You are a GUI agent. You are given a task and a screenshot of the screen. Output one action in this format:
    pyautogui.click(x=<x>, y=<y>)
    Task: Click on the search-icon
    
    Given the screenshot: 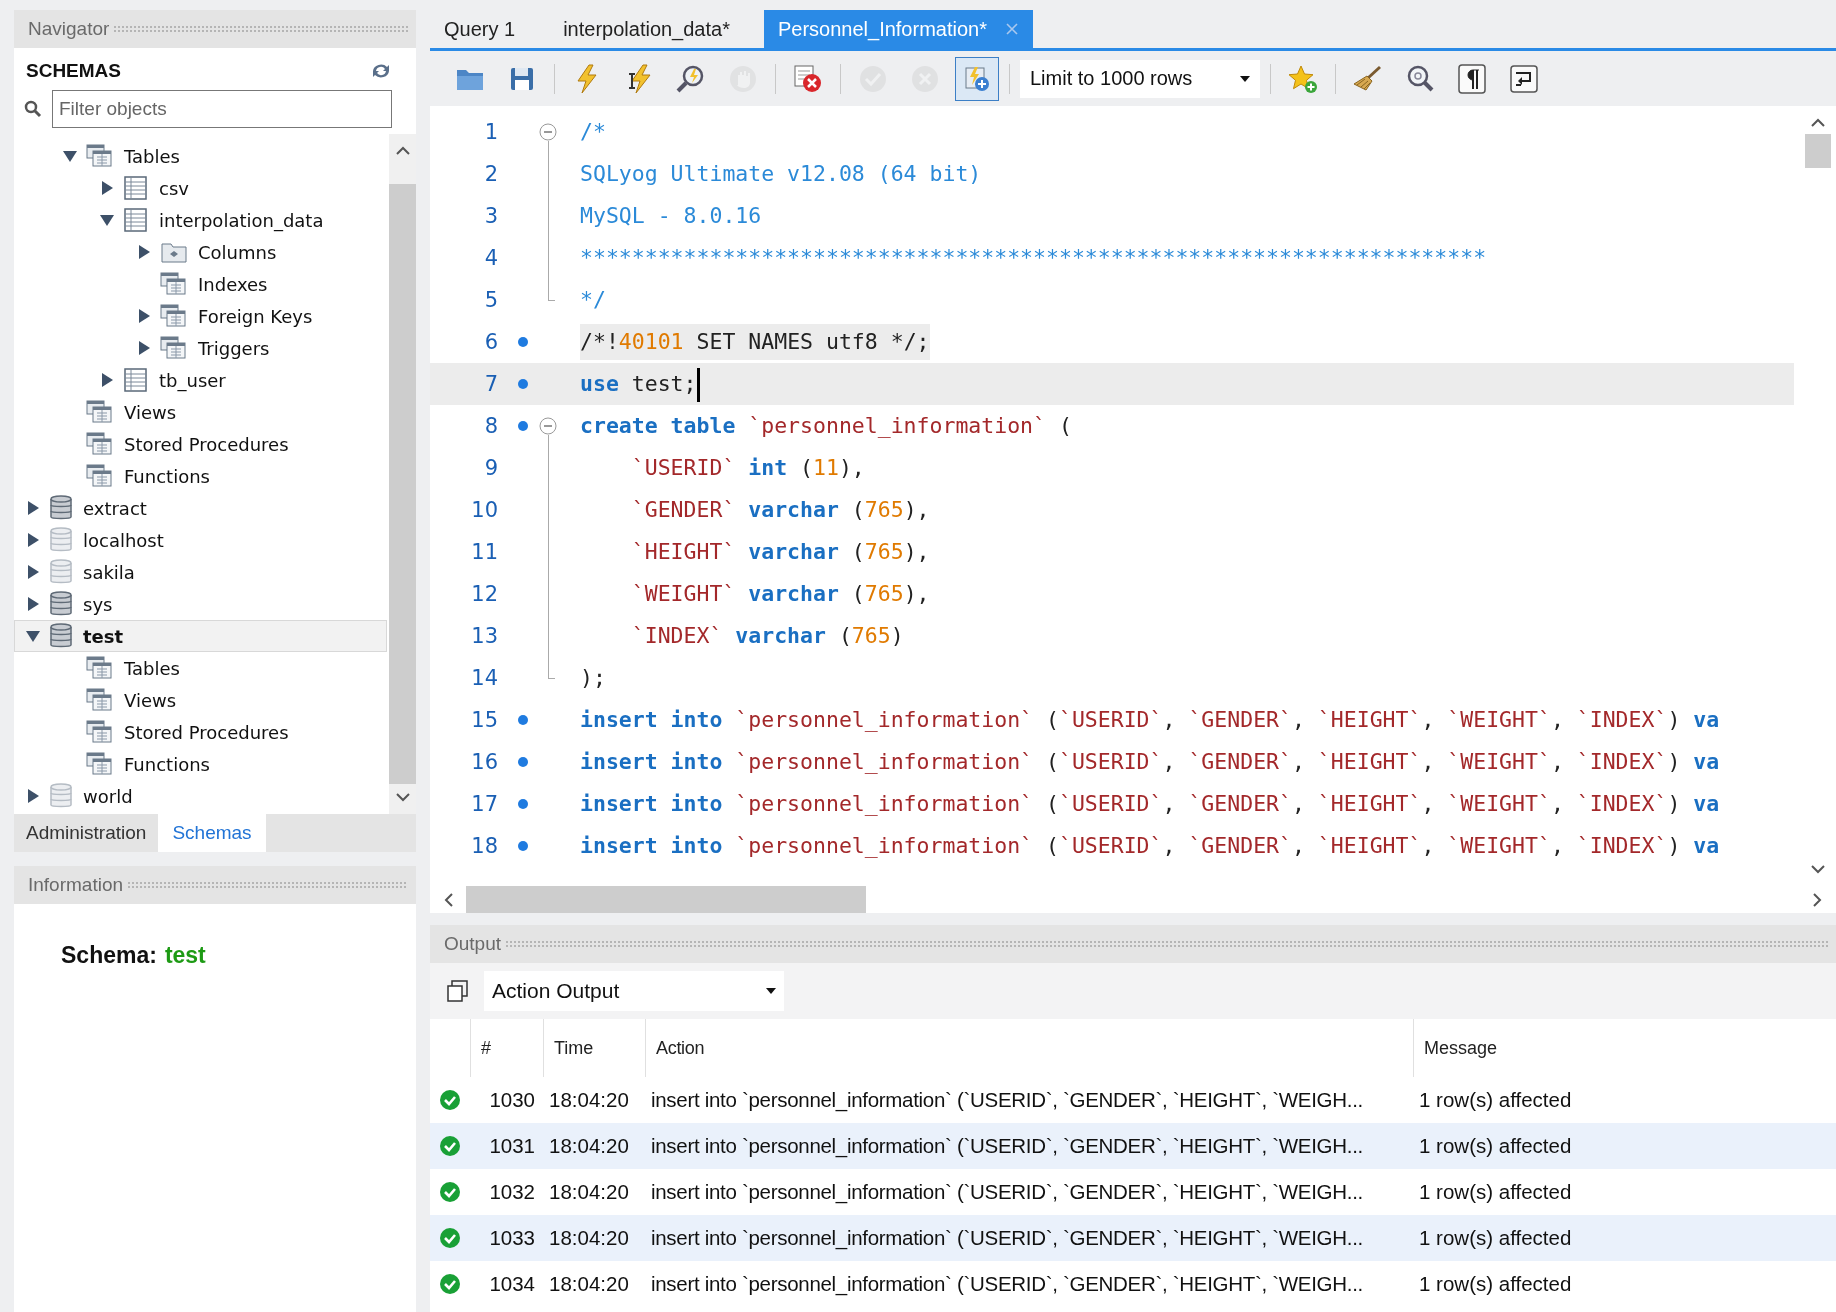 What is the action you would take?
    pyautogui.click(x=1420, y=78)
    